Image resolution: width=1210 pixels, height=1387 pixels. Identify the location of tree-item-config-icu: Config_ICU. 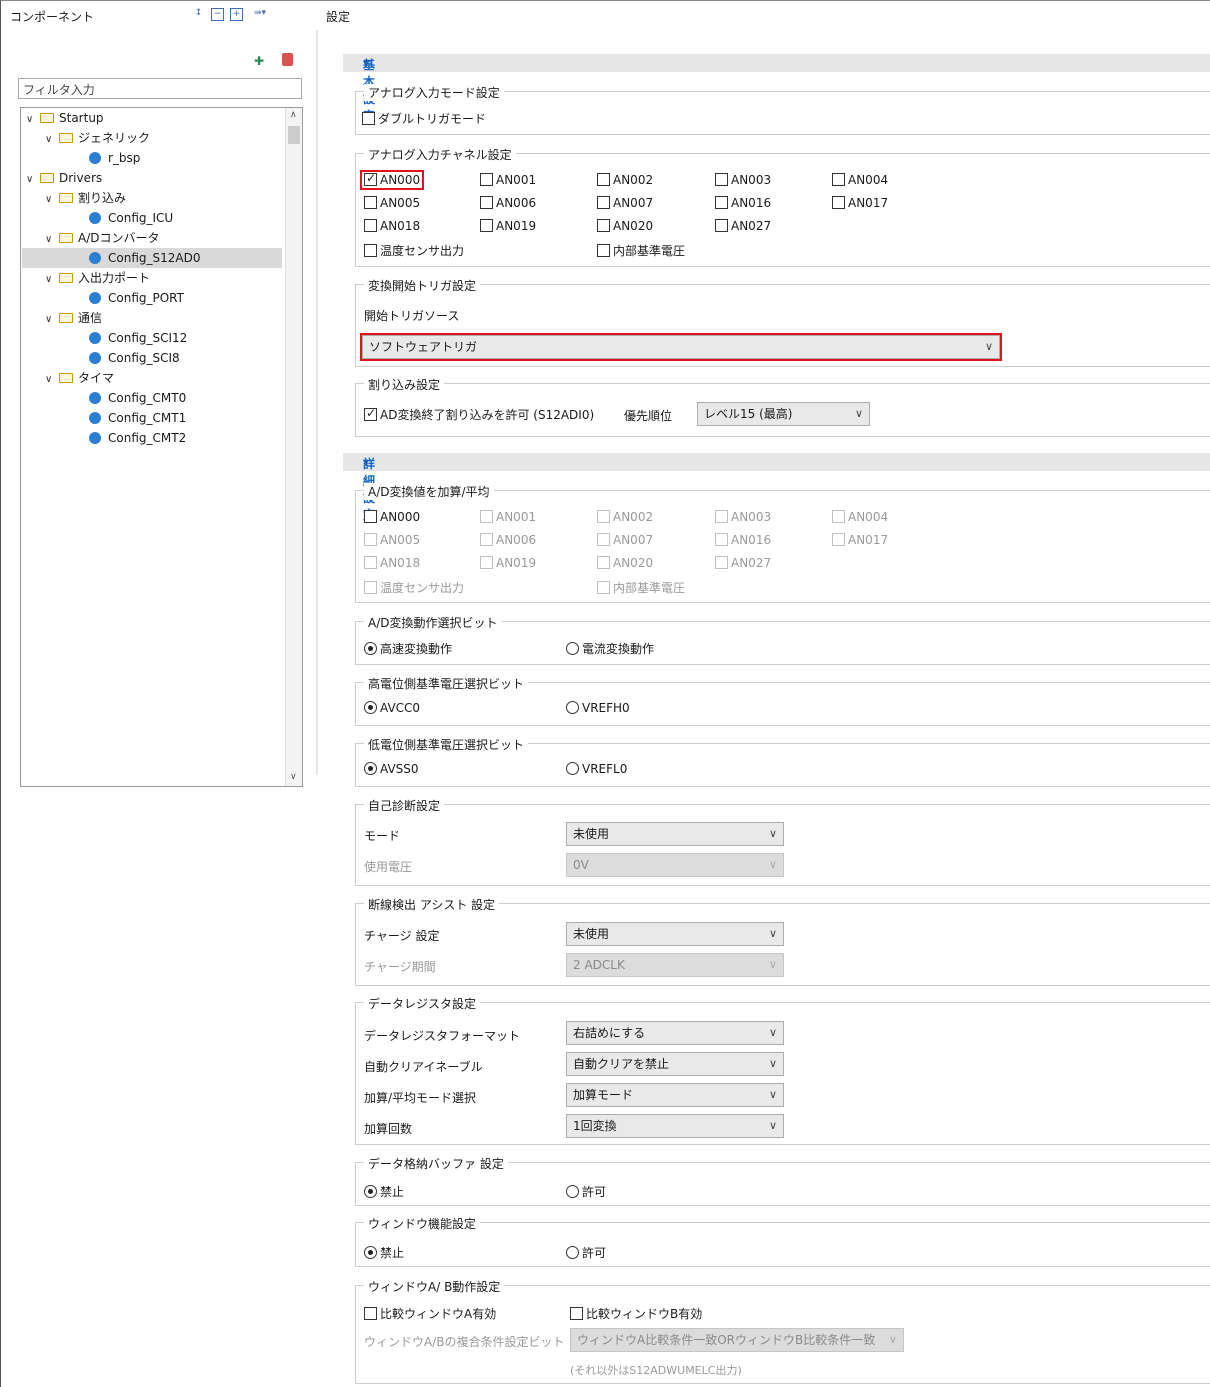
(131, 218).